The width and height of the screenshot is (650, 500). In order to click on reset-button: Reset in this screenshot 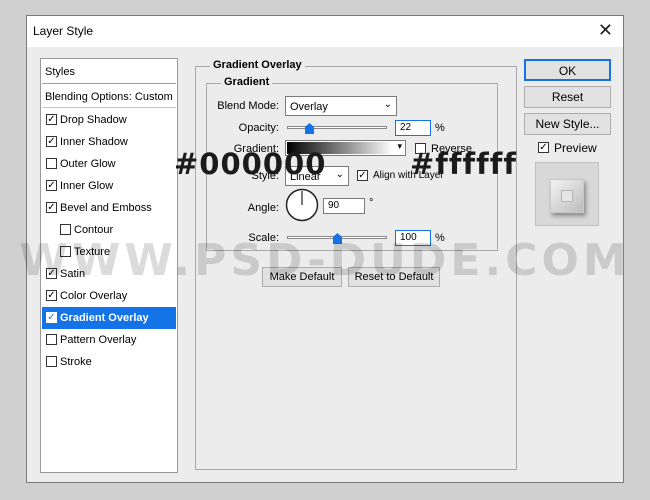, I will do `click(567, 97)`.